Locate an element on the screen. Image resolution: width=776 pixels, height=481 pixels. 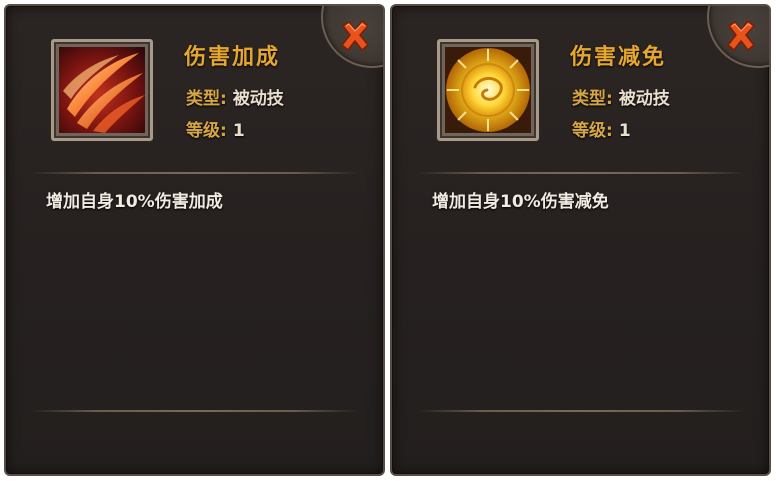
red-slash-icon is located at coordinates (102, 90).